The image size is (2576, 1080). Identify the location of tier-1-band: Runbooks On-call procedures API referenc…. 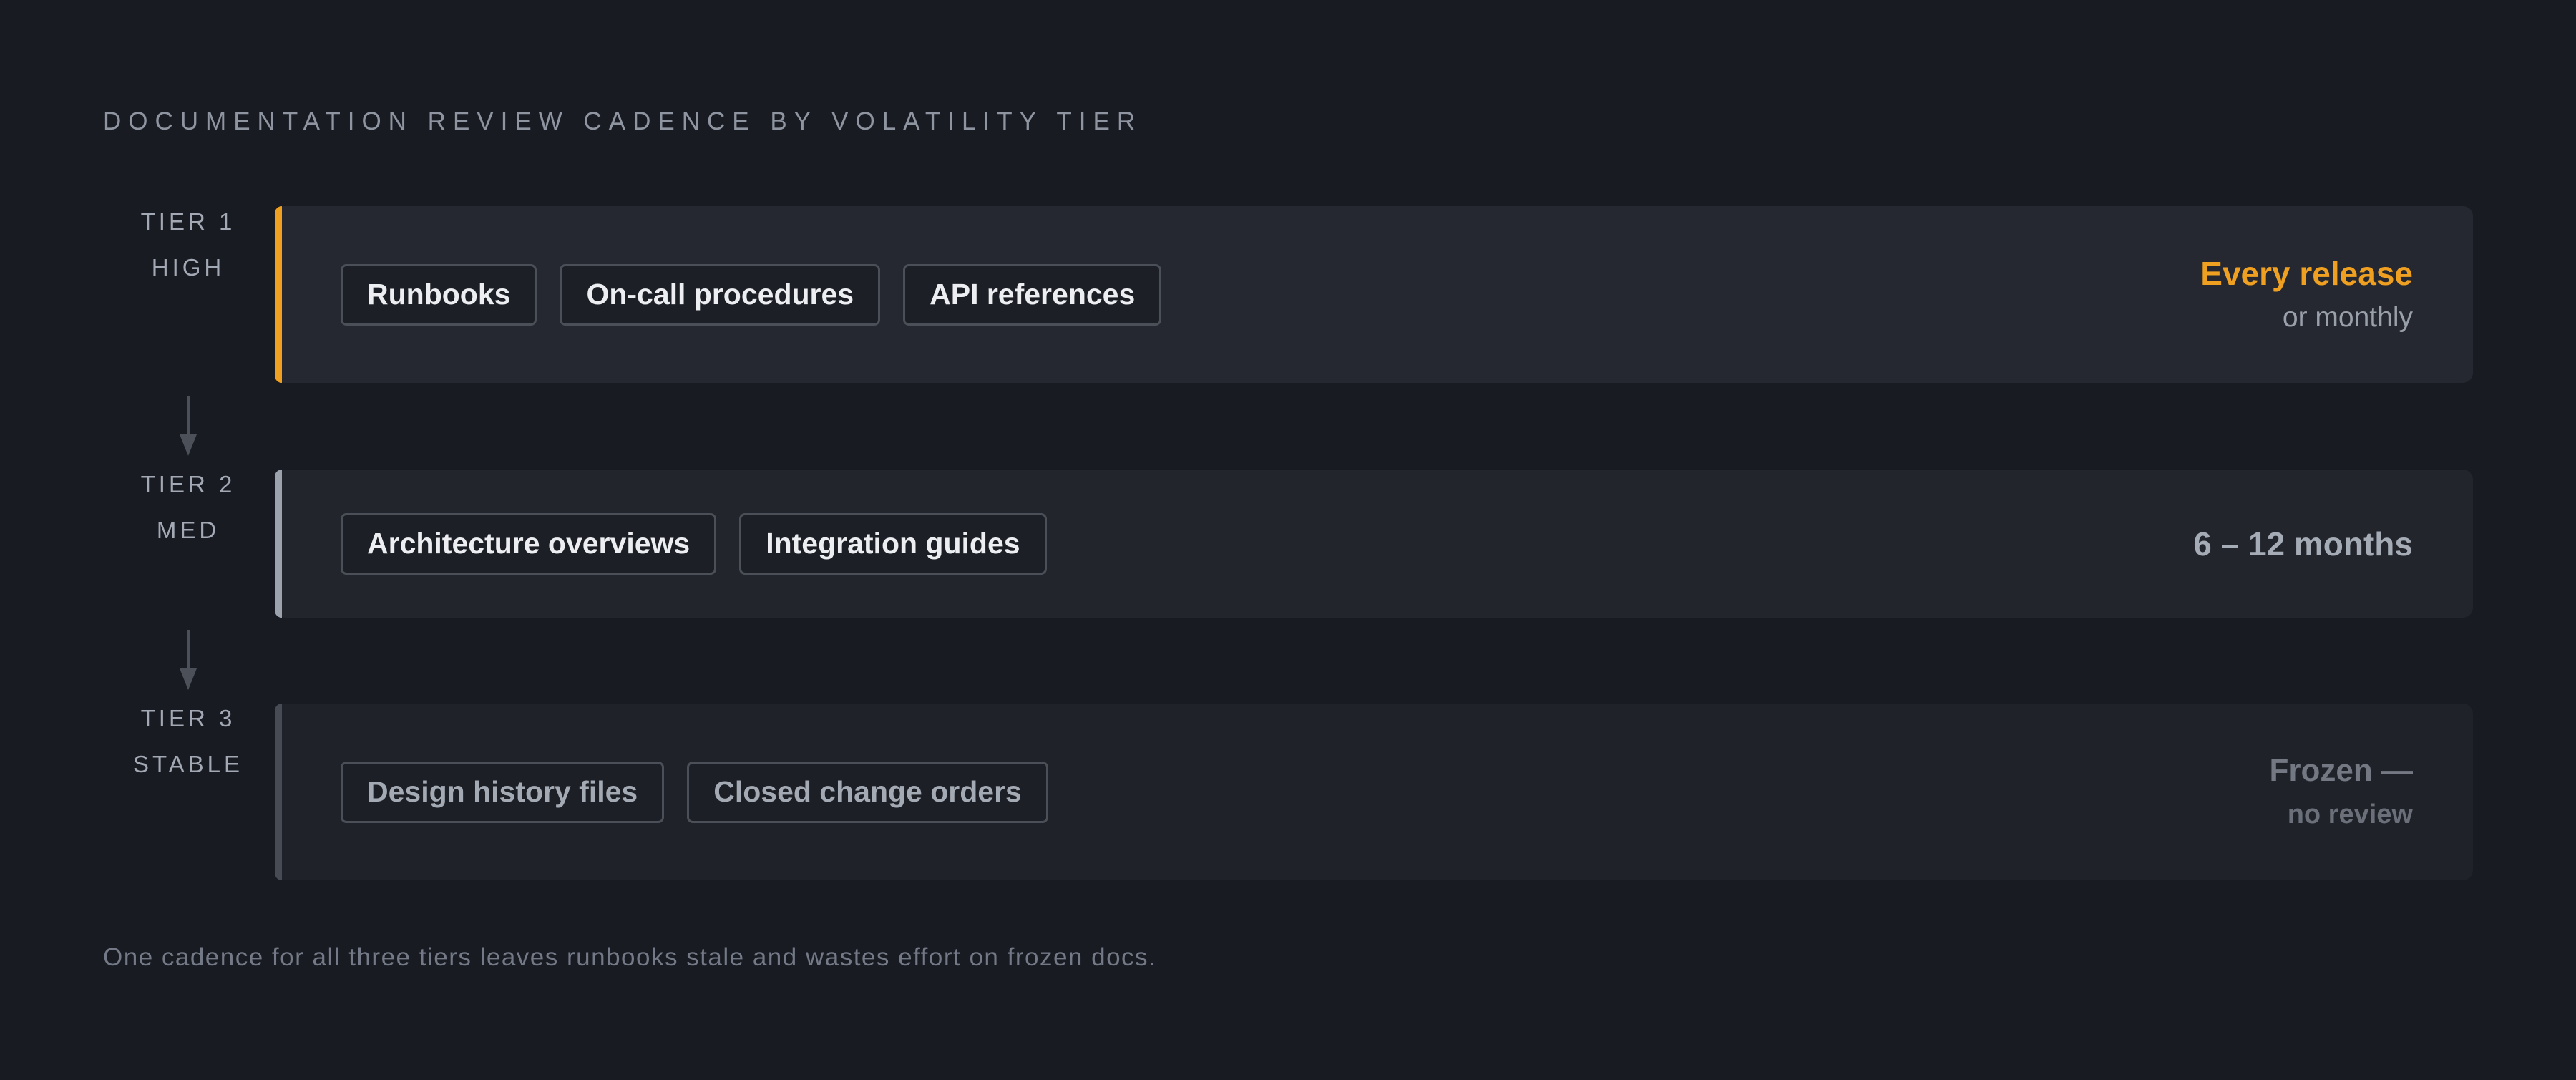
(1374, 294).